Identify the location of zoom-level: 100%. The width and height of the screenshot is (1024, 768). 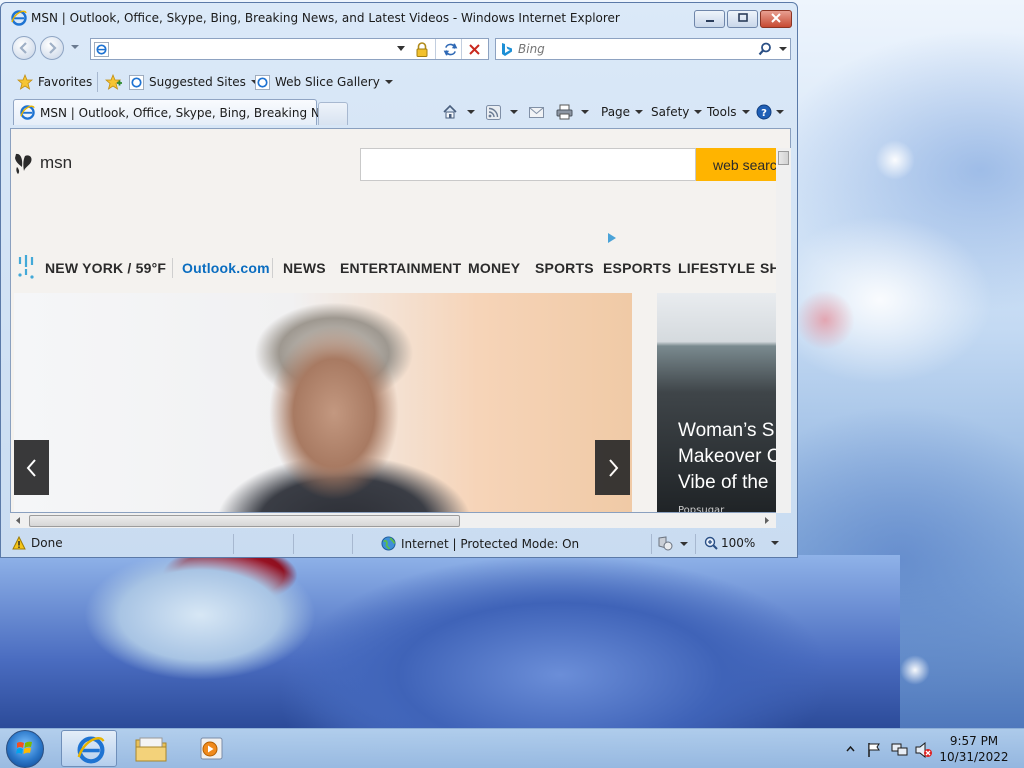
(738, 543).